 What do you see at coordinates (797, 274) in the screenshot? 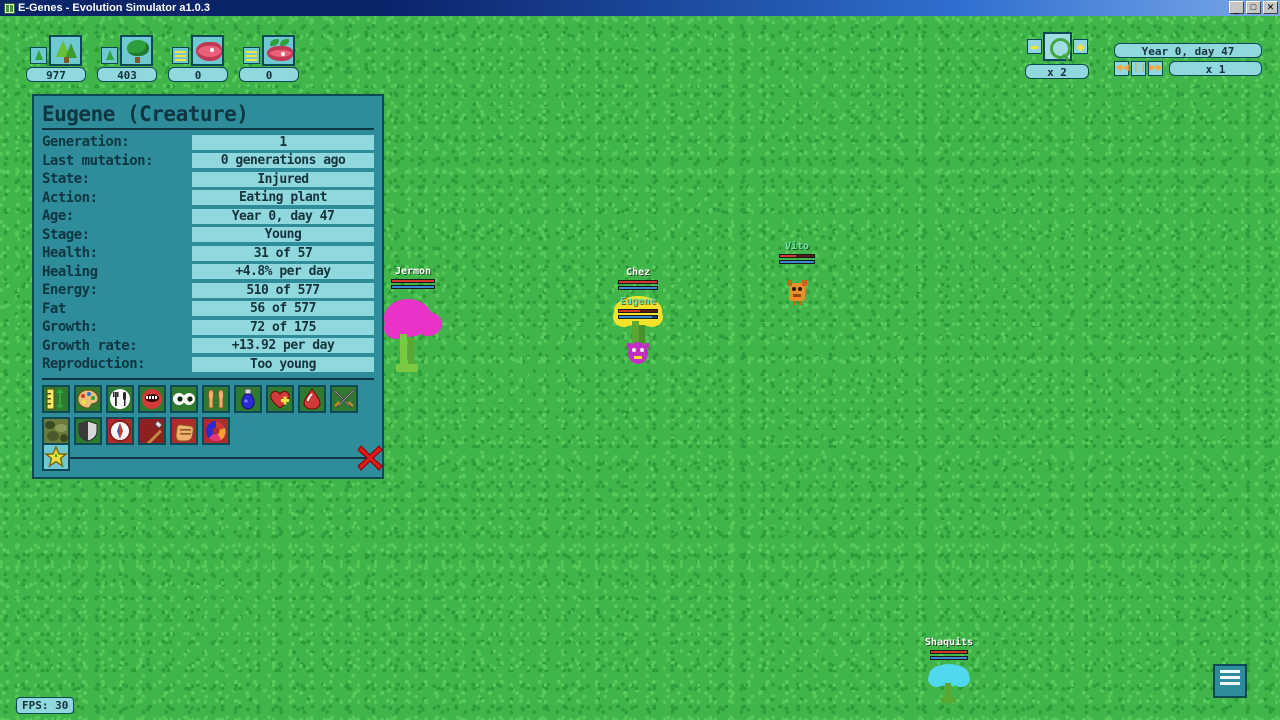
I see `entity-vito: Vito` at bounding box center [797, 274].